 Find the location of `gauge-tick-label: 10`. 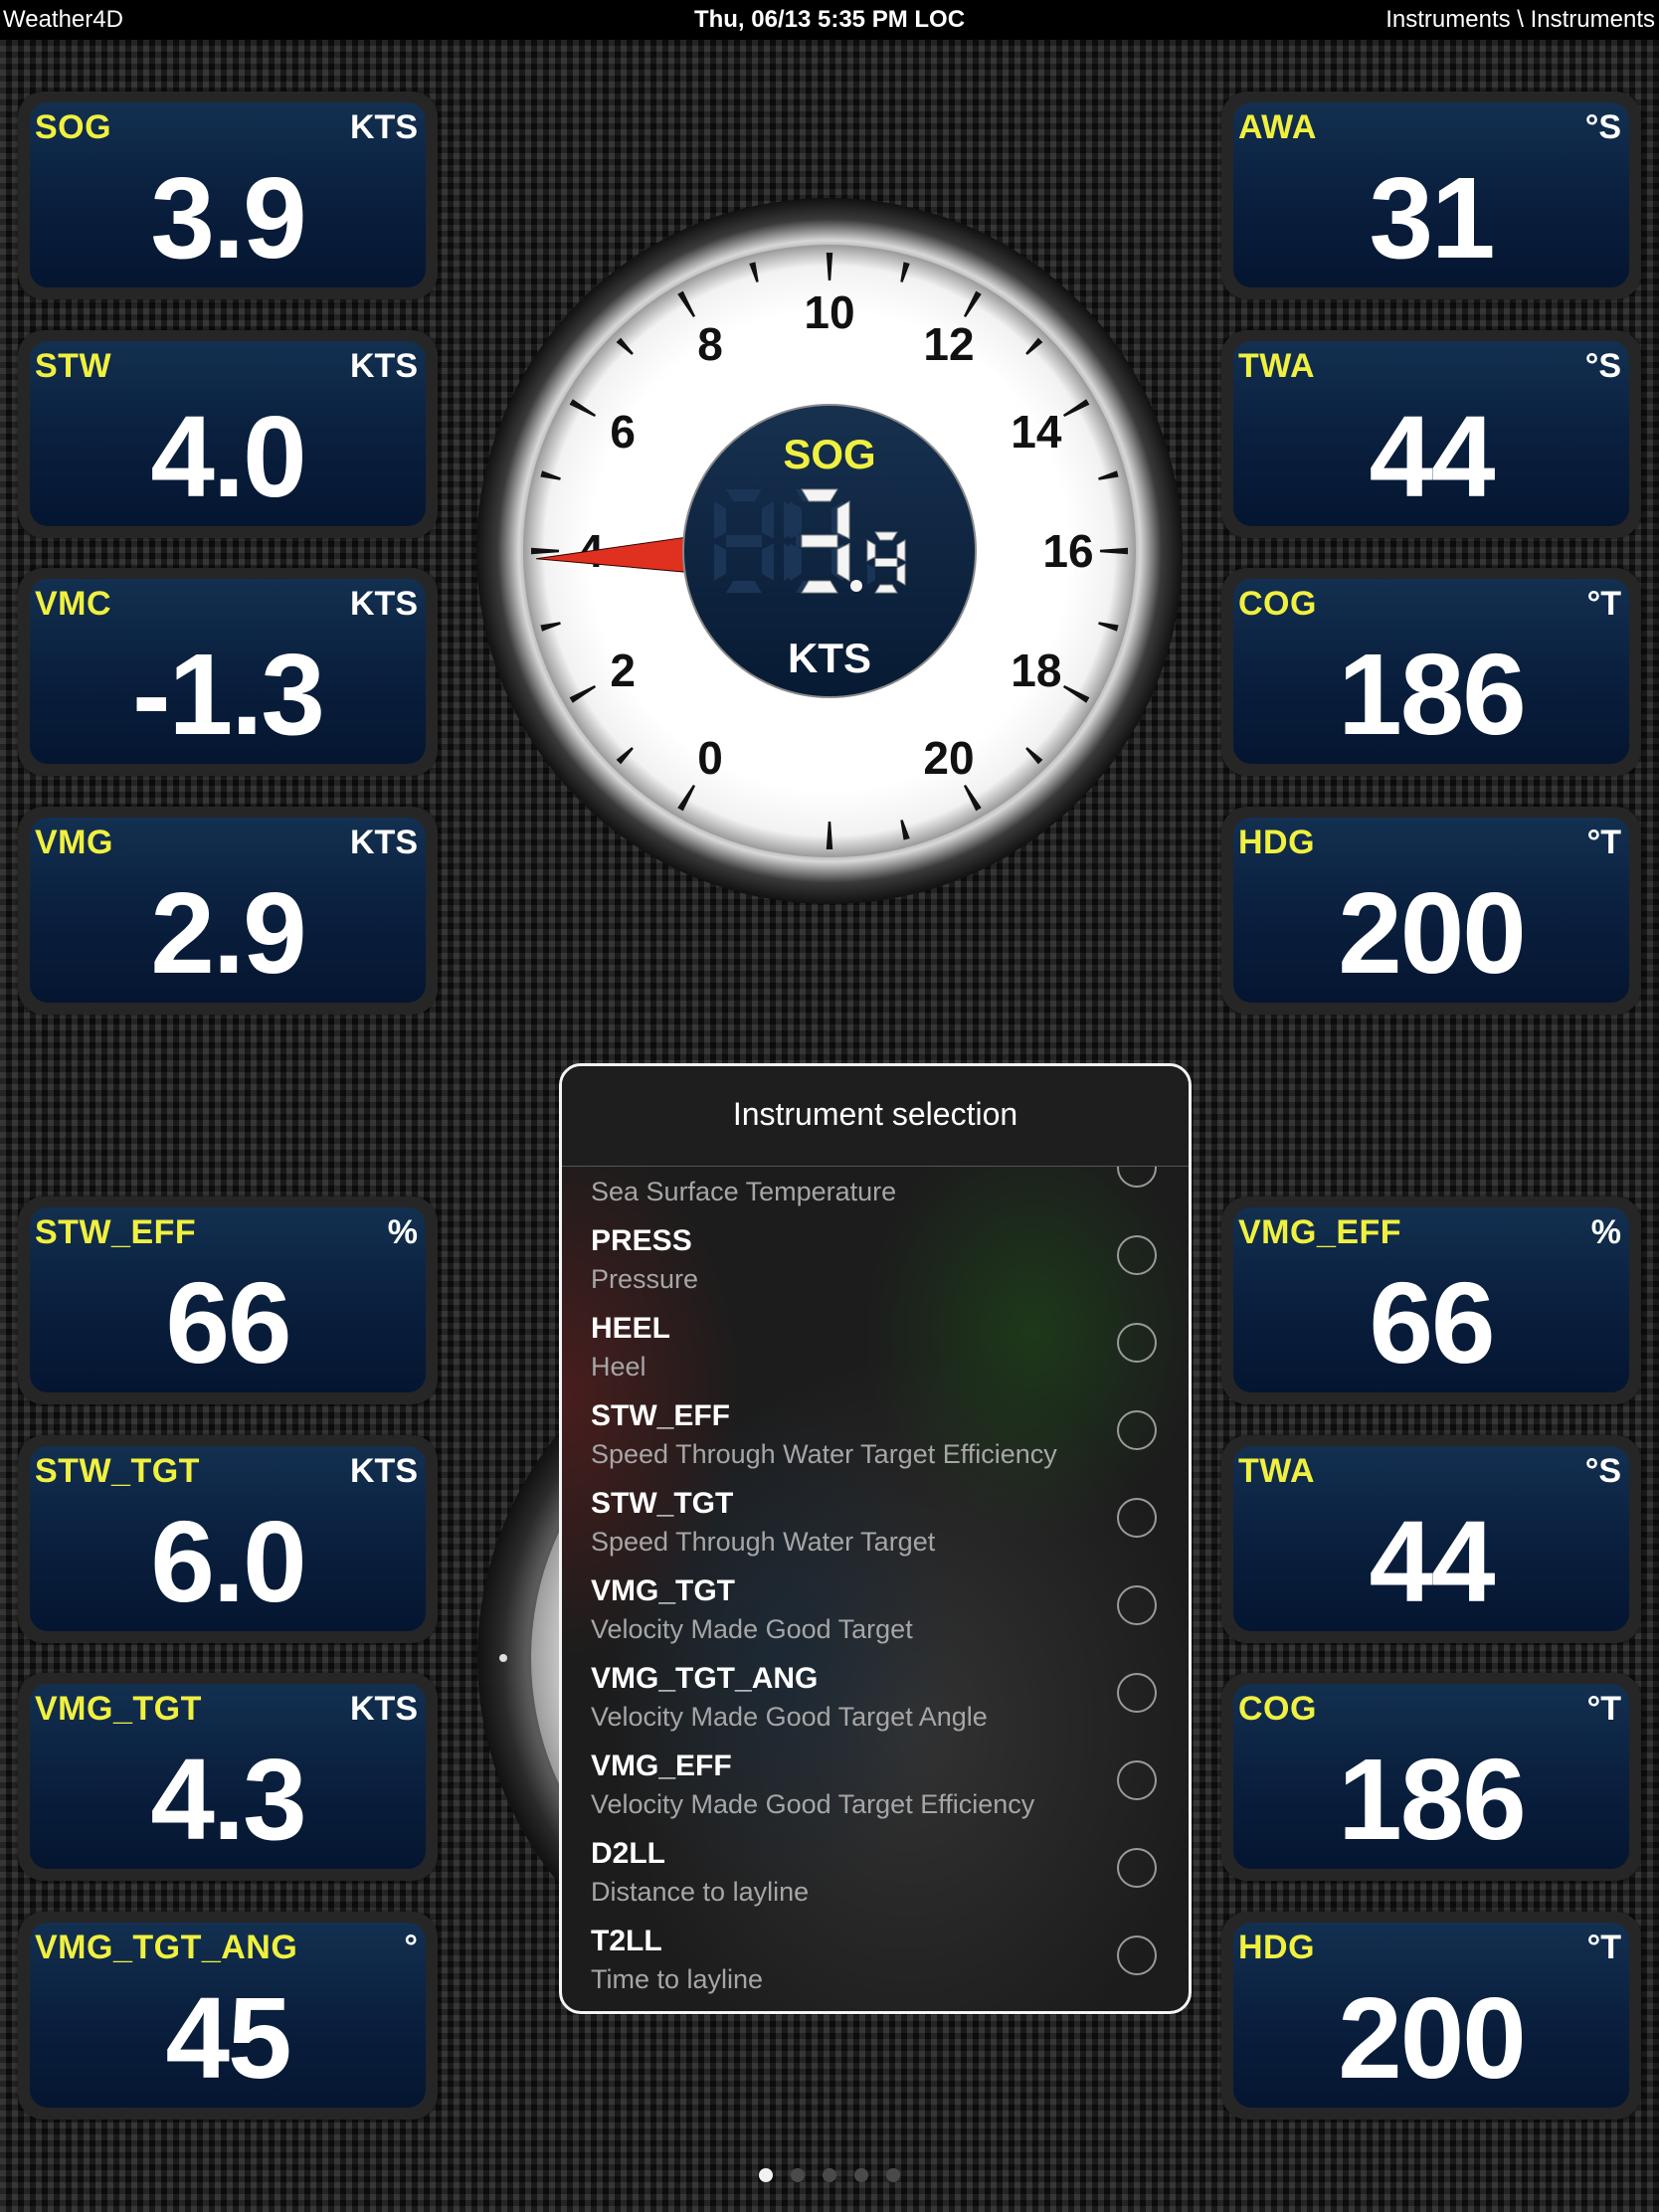

gauge-tick-label: 10 is located at coordinates (829, 312).